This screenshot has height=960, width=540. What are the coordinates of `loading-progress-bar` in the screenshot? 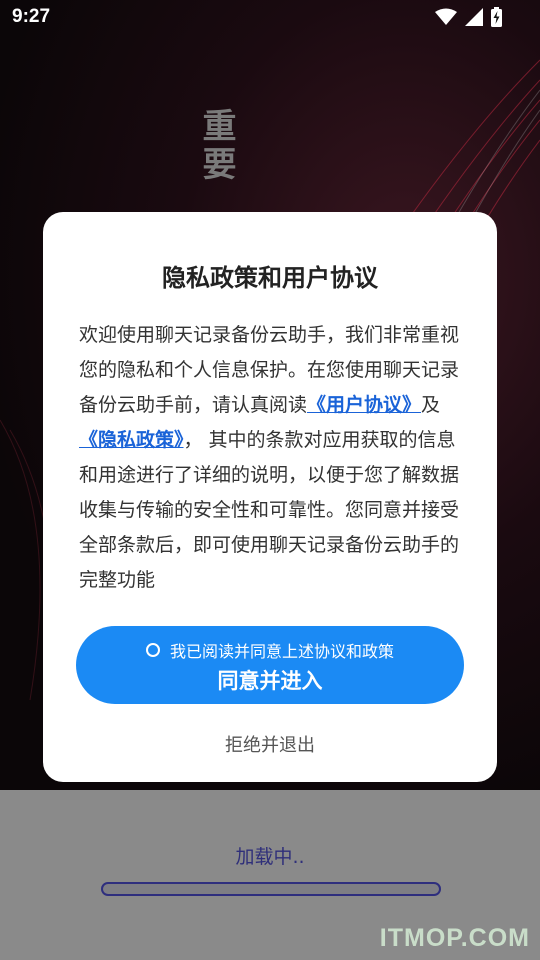 It's located at (271, 889).